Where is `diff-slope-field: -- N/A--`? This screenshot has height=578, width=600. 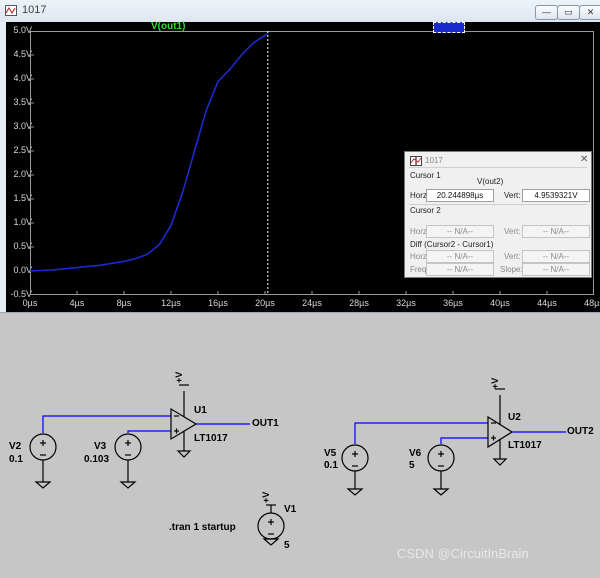 diff-slope-field: -- N/A-- is located at coordinates (556, 269).